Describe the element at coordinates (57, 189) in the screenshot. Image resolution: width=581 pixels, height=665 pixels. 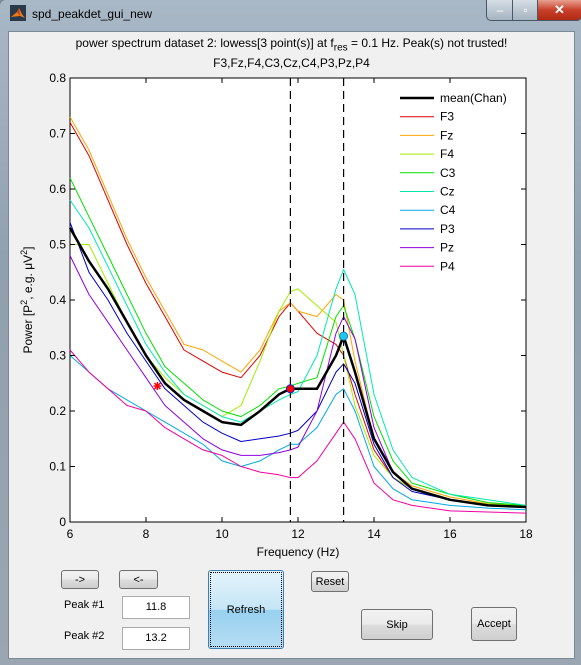
I see `y-tick-label: 0.6` at that location.